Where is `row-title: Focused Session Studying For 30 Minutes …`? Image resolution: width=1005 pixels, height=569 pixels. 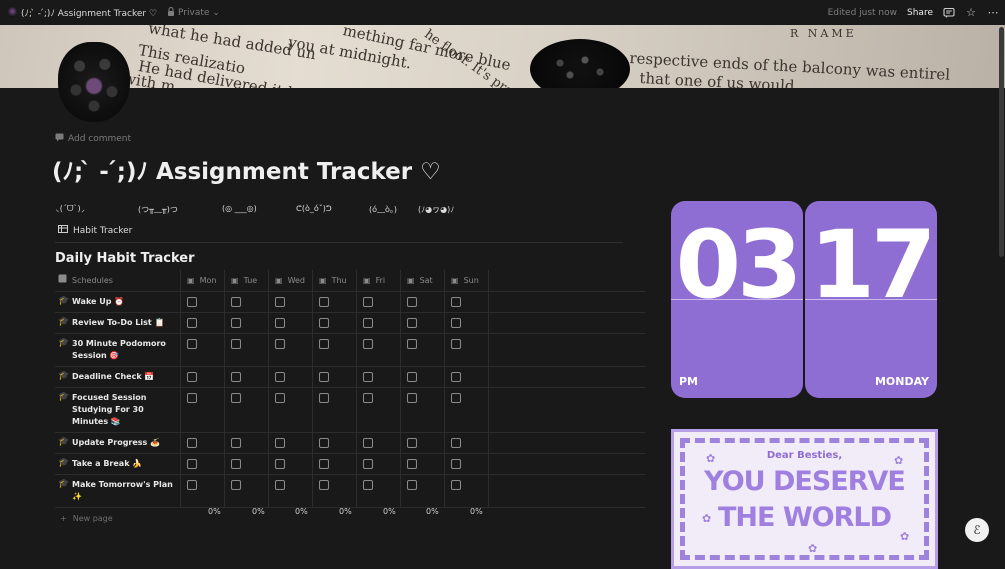
row-title: Focused Session Studying For 30 Minutes … is located at coordinates (124, 410).